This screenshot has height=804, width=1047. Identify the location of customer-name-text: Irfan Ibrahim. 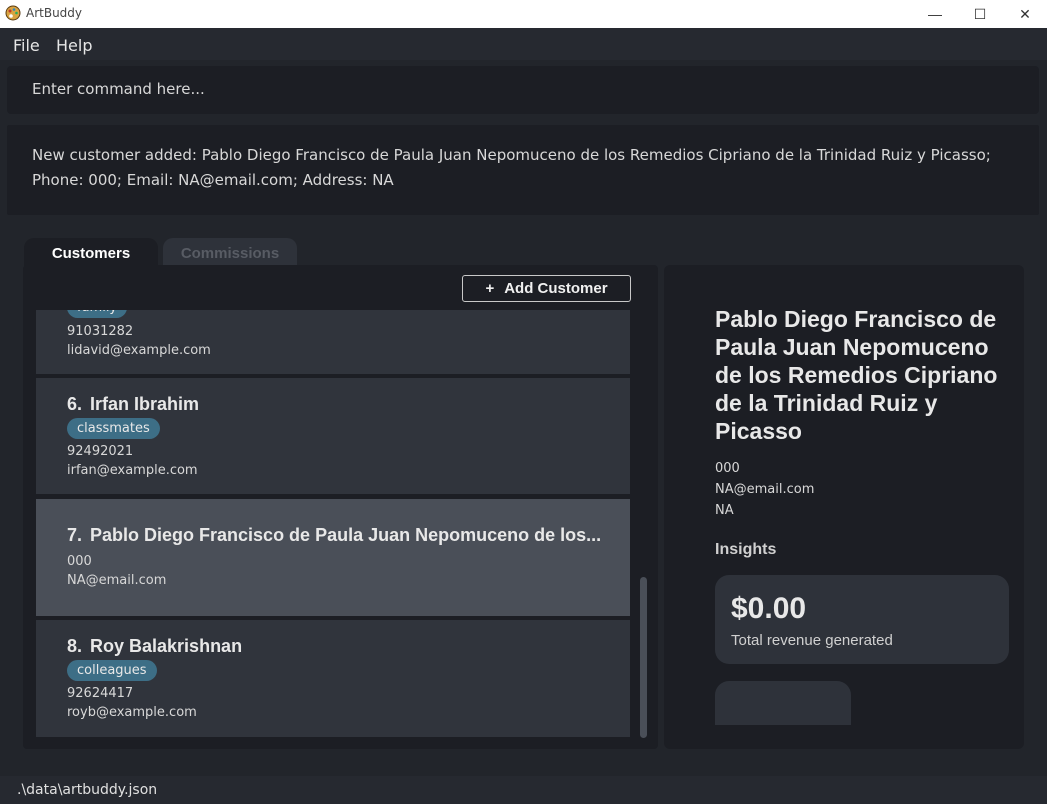
(145, 404).